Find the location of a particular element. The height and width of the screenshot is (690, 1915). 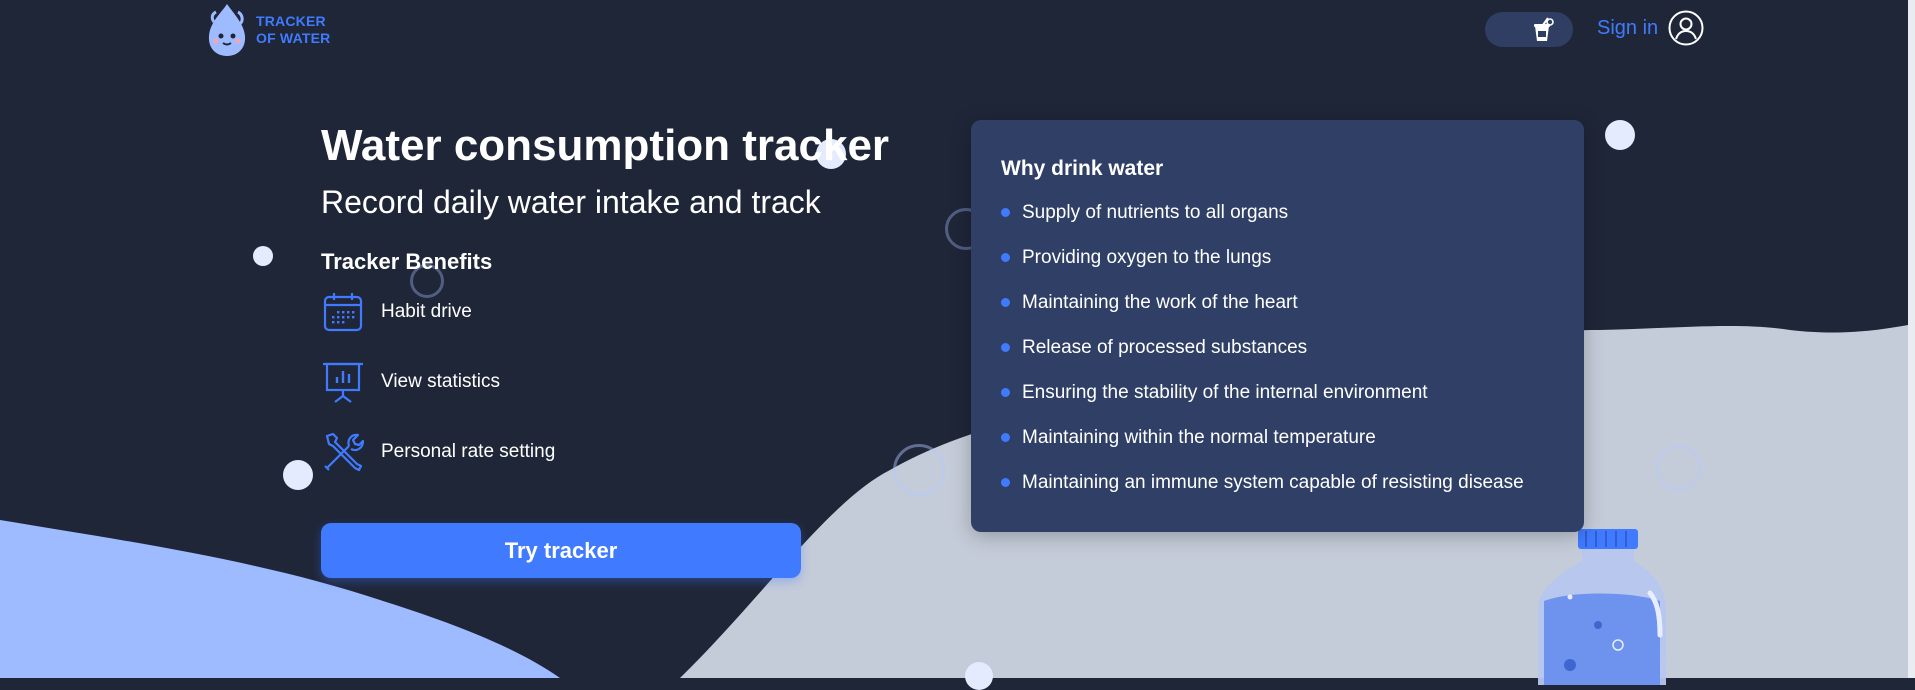

page-subtitle: Record daily water intake and track is located at coordinates (571, 202).